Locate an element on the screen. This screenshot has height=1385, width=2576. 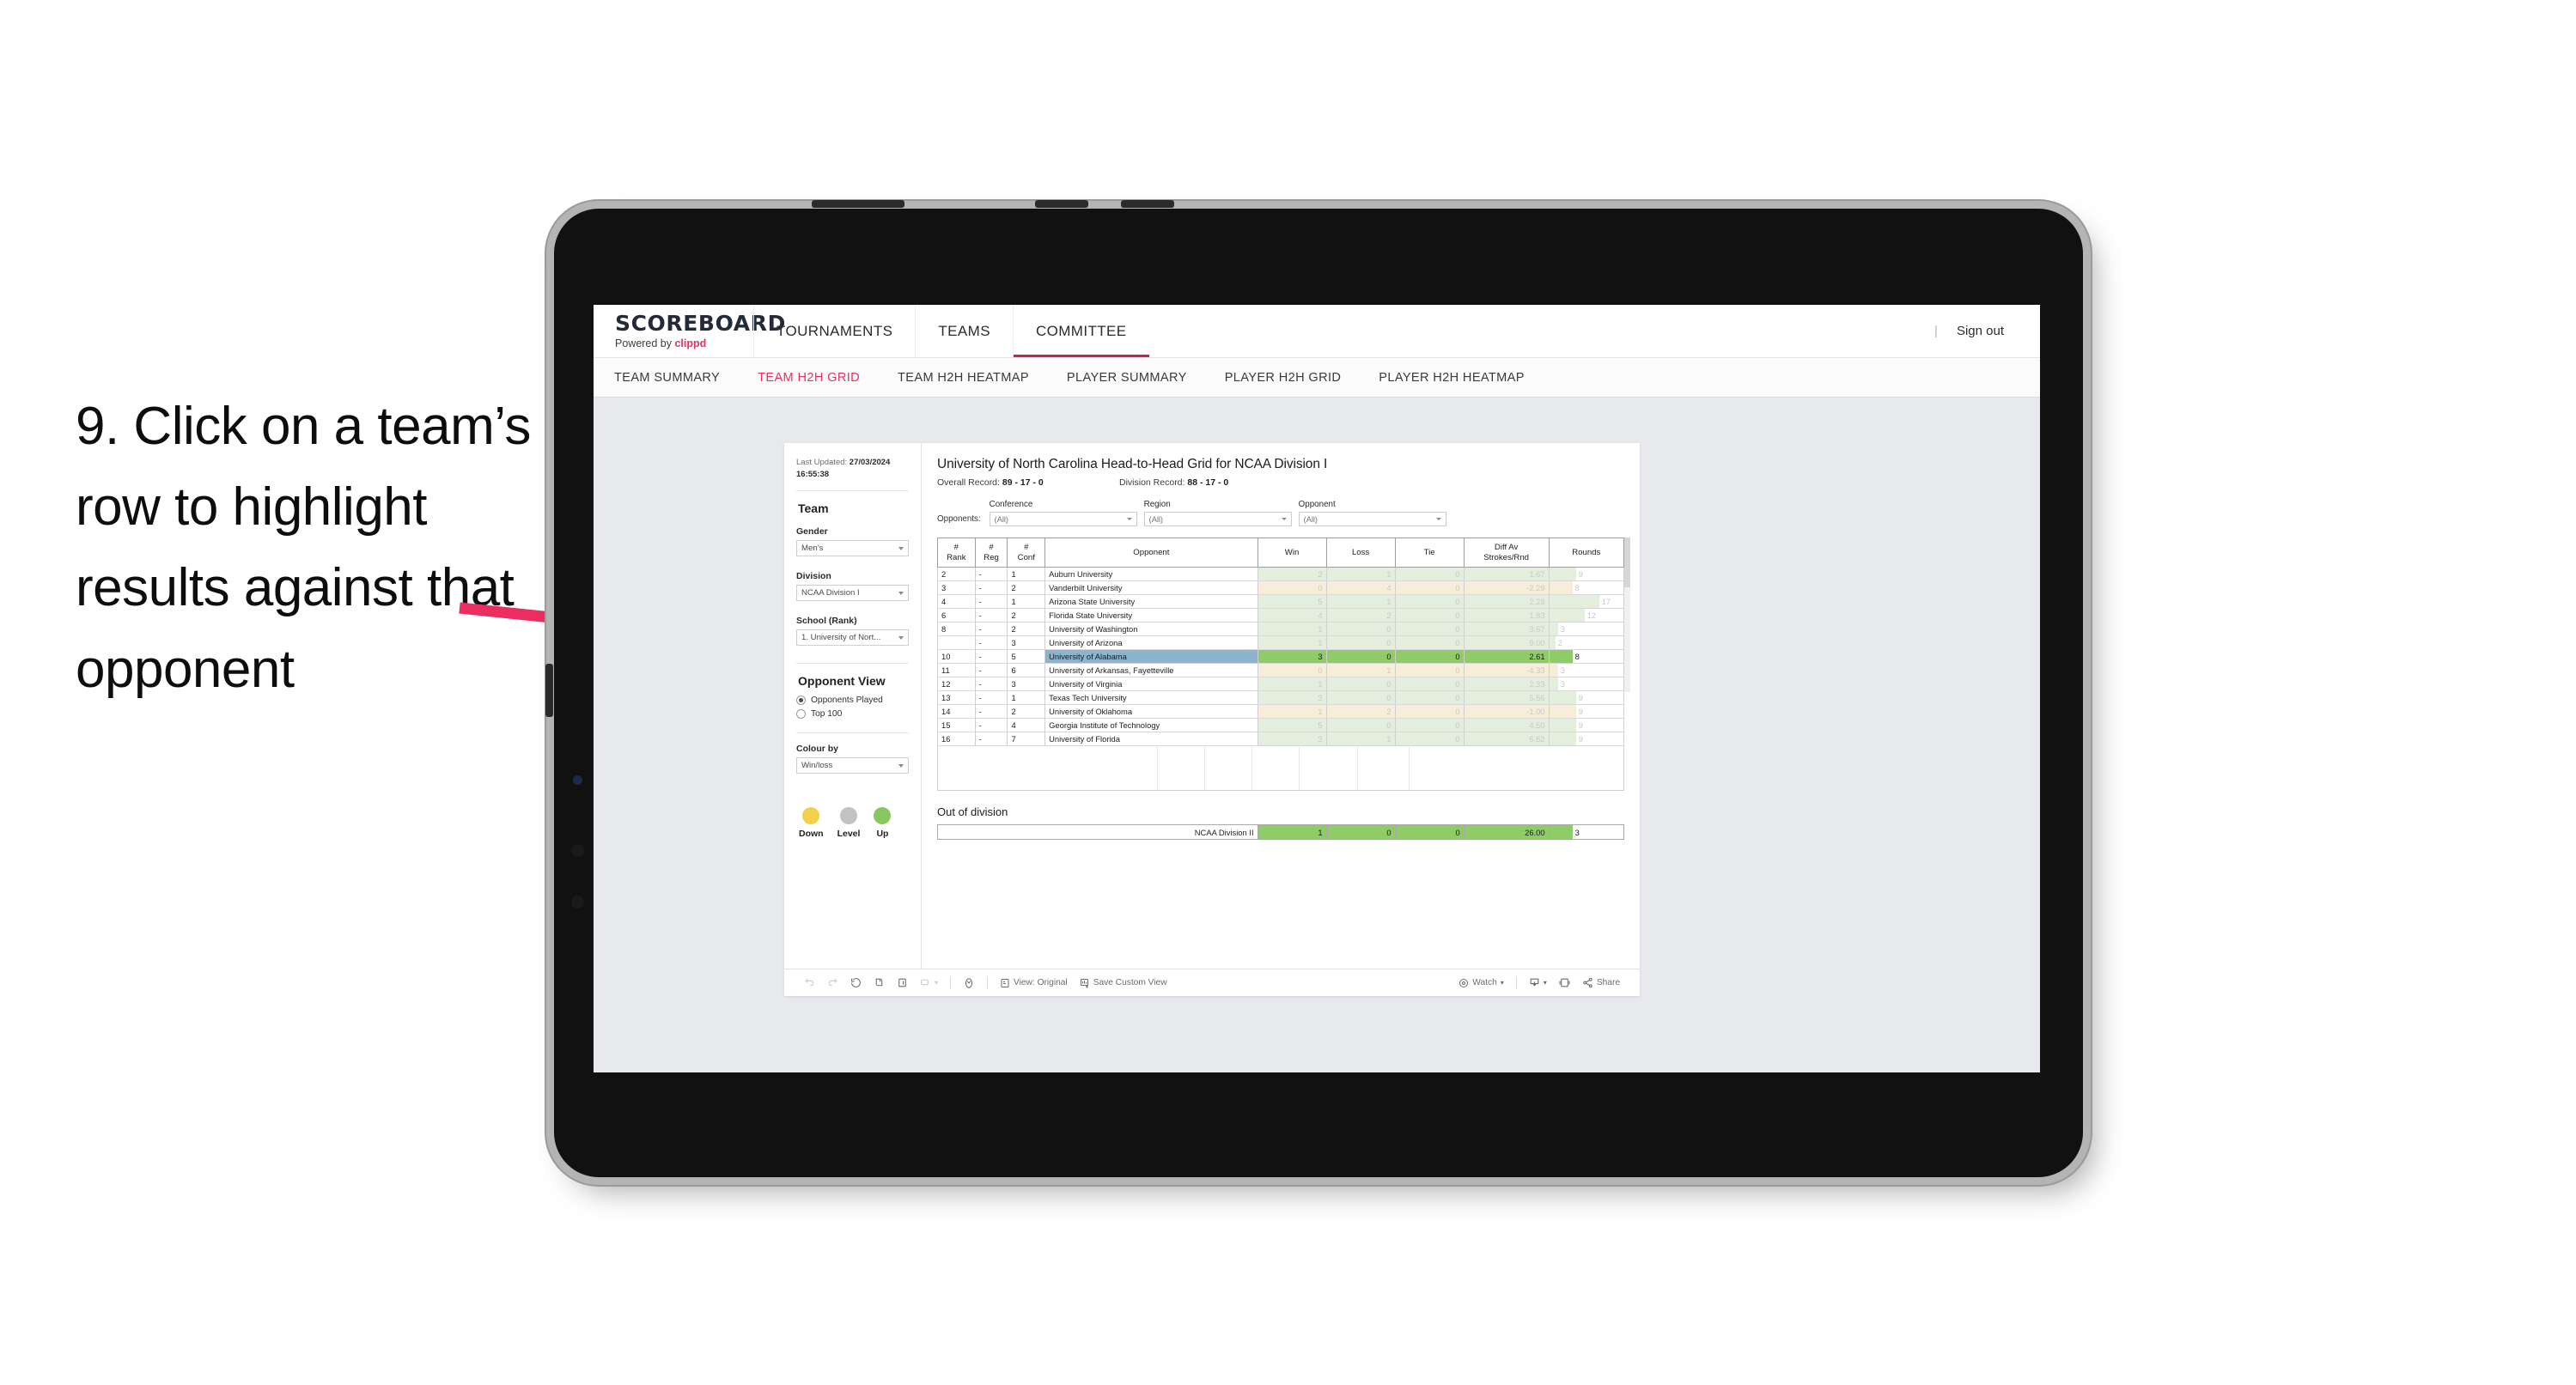
watch-button: Watch ▾ is located at coordinates (1481, 983).